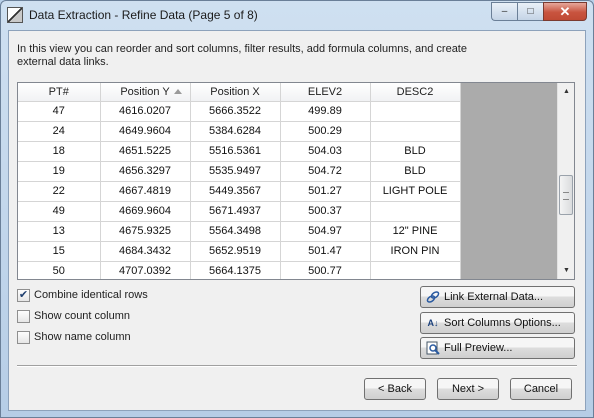  Describe the element at coordinates (235, 211) in the screenshot. I see `cell-position-x: 5671.4937` at that location.